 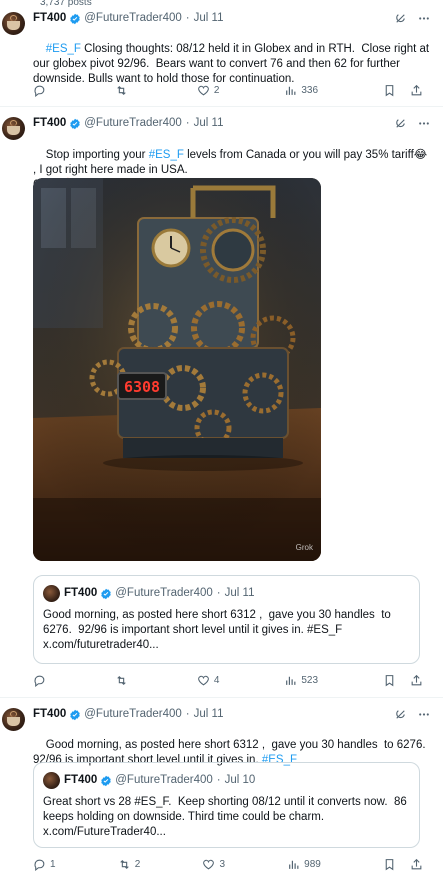 I want to click on quote-header: FT400 @FutureTrader400 · Jul 11, so click(x=159, y=593).